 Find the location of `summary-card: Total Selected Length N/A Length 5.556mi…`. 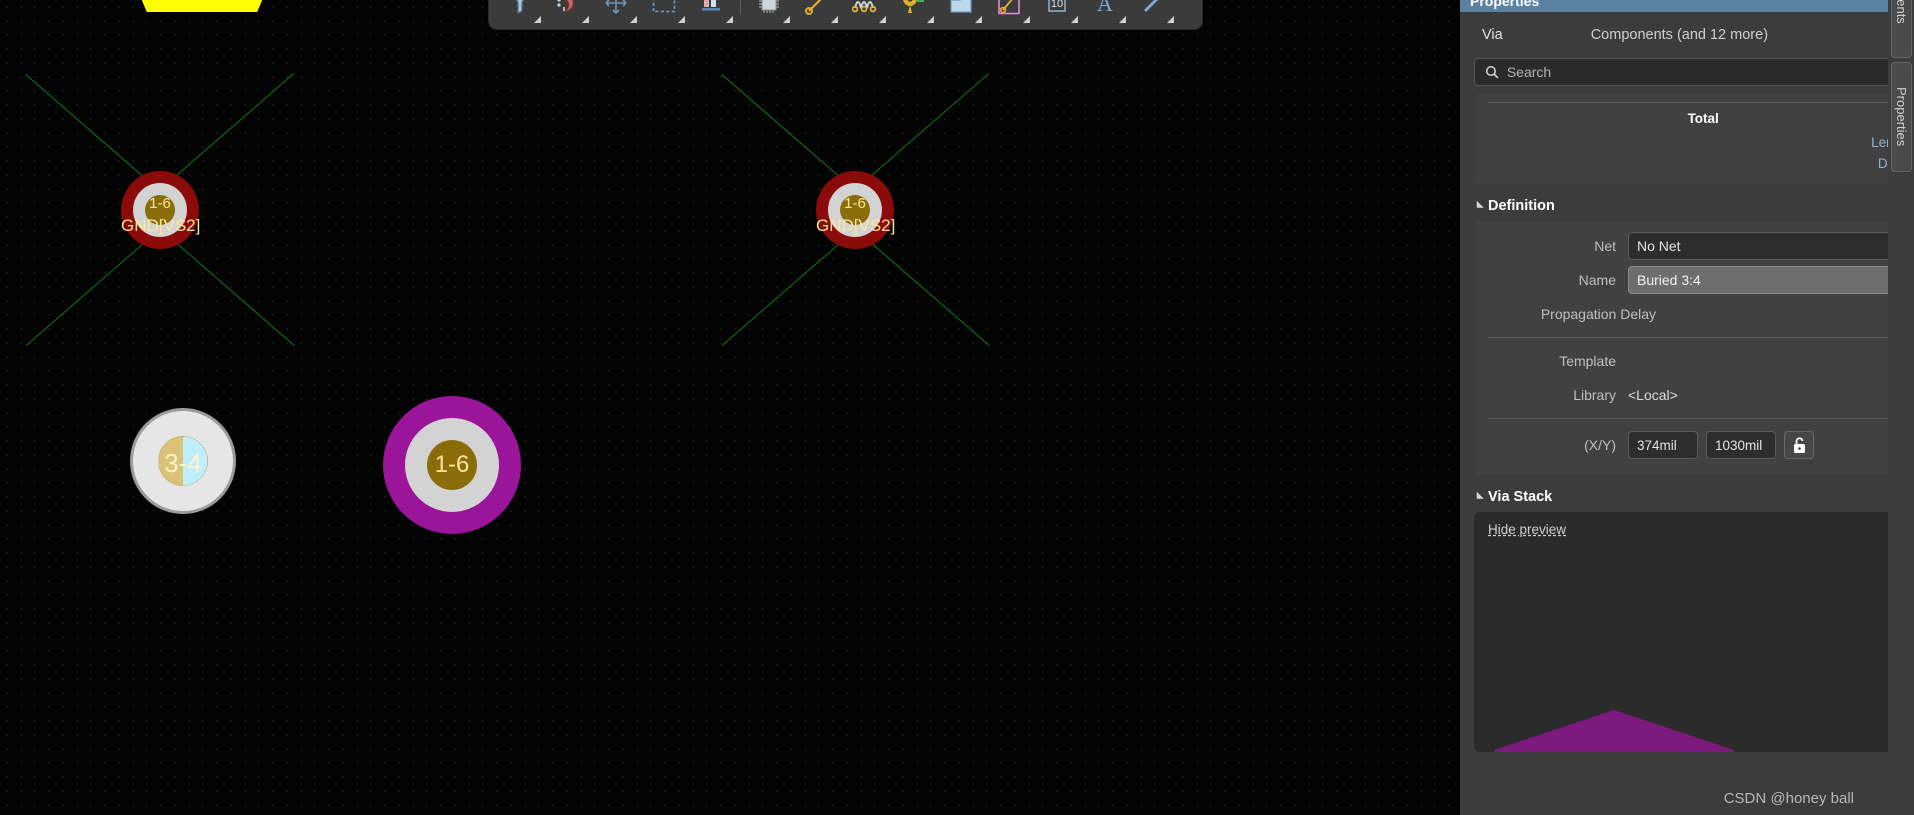

summary-card: Total Selected Length N/A Length 5.556mi… is located at coordinates (1694, 139).